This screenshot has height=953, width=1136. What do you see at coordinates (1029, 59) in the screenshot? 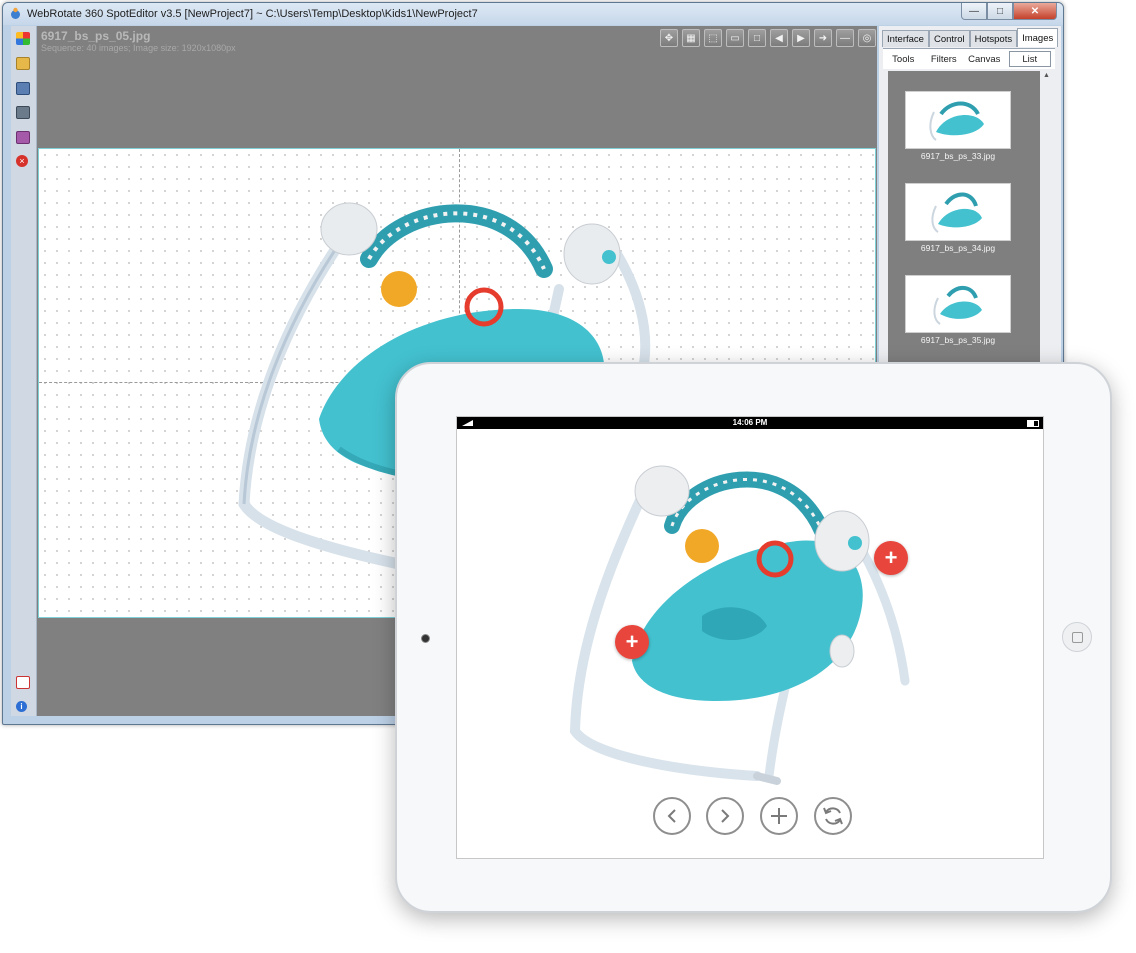
I see `subtab-list: List` at bounding box center [1029, 59].